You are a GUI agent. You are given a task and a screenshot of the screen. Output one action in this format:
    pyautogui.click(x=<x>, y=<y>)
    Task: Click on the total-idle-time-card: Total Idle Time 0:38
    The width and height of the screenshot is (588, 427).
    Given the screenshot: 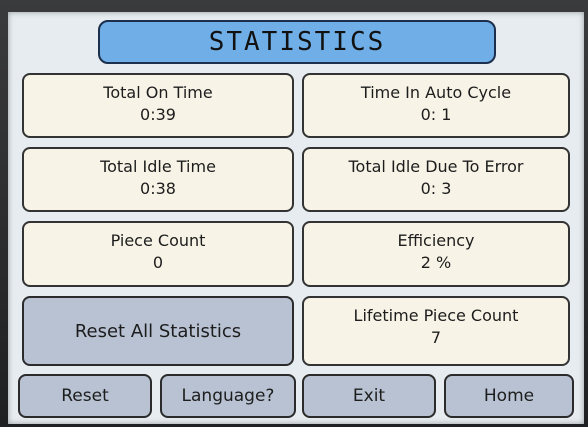 What is the action you would take?
    pyautogui.click(x=158, y=179)
    